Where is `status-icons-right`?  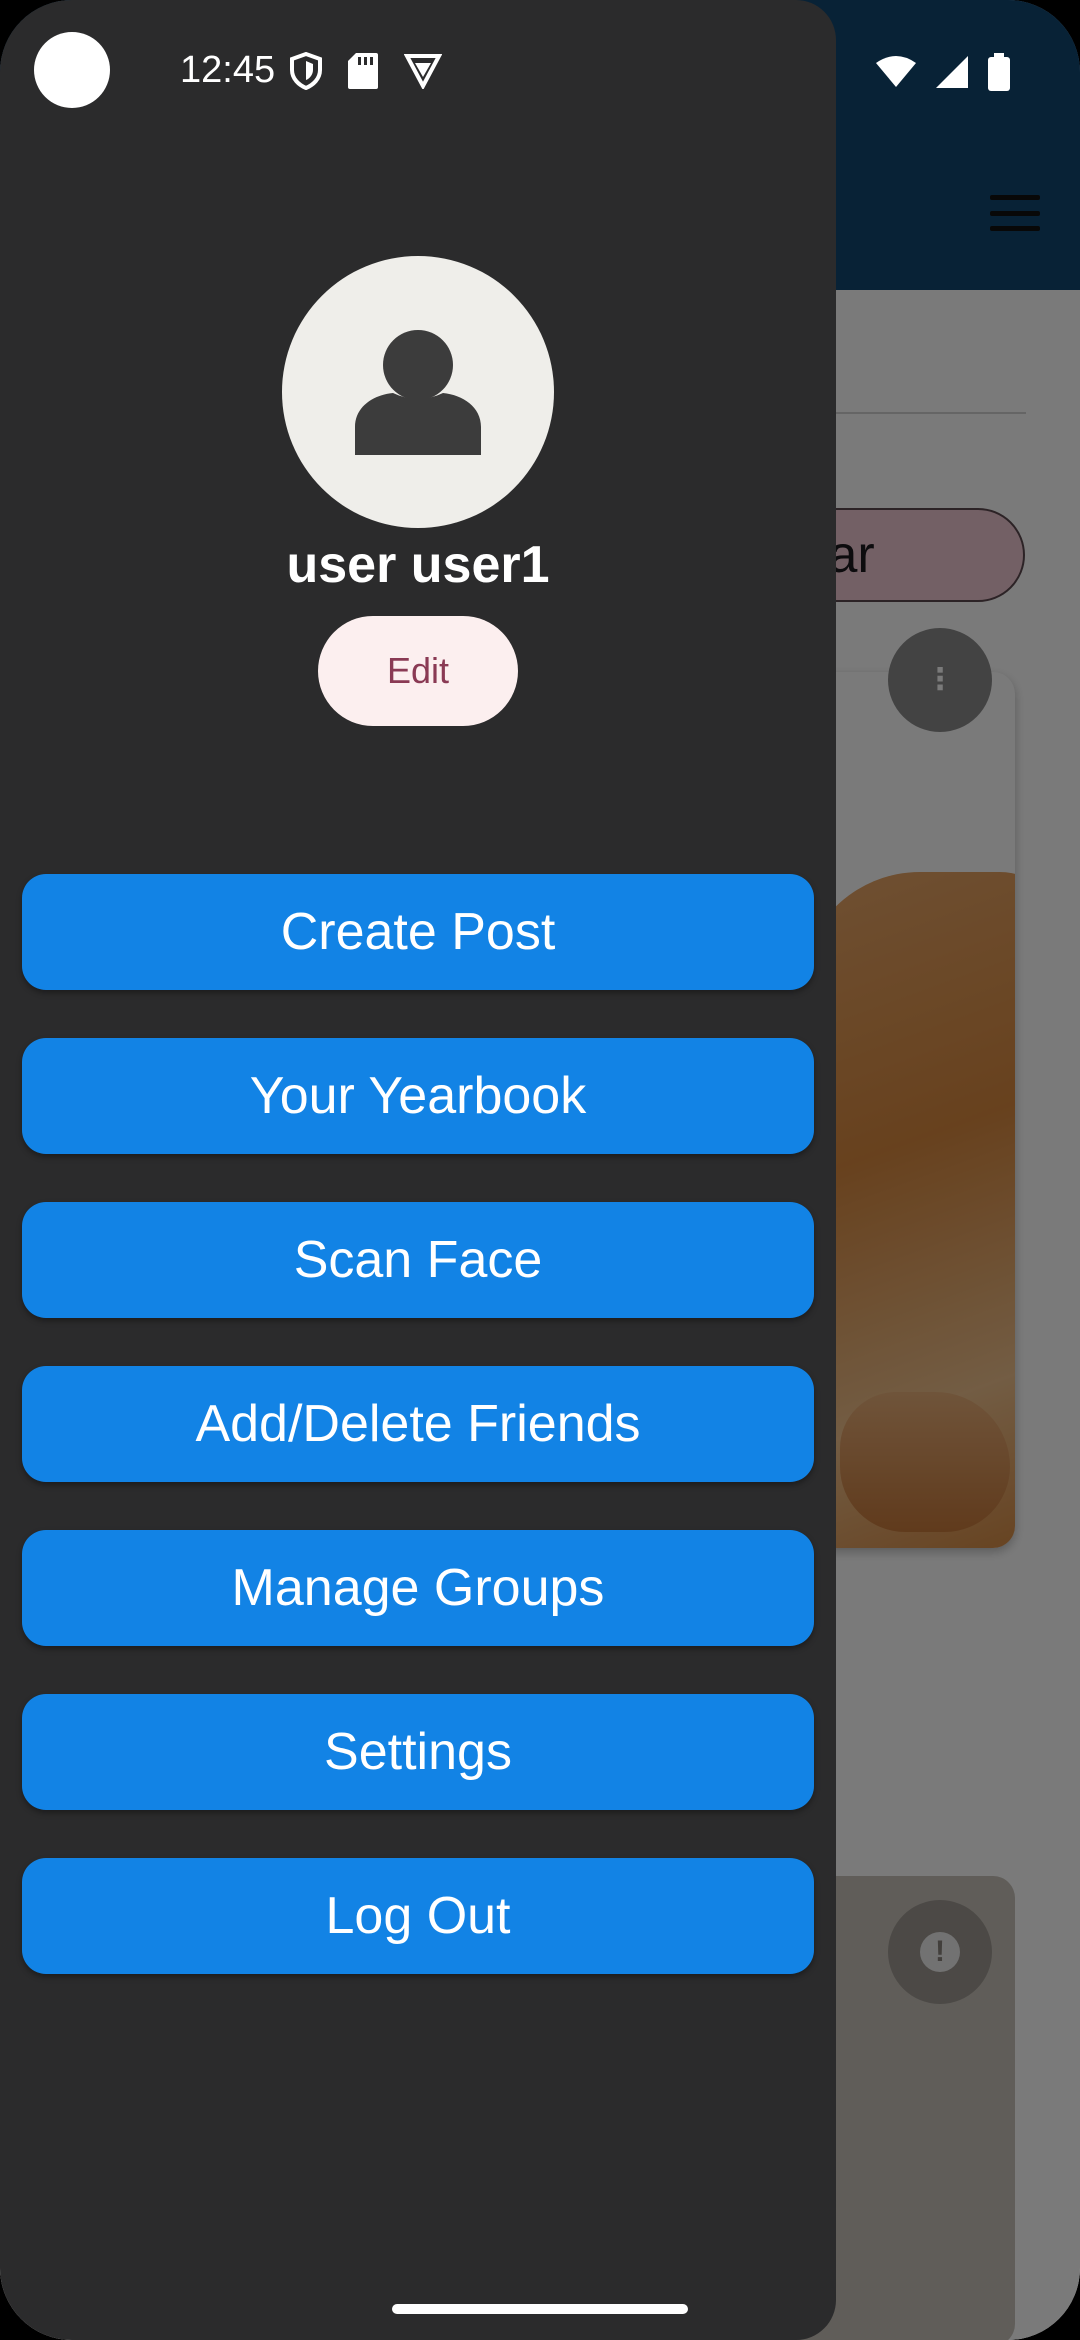 status-icons-right is located at coordinates (943, 72).